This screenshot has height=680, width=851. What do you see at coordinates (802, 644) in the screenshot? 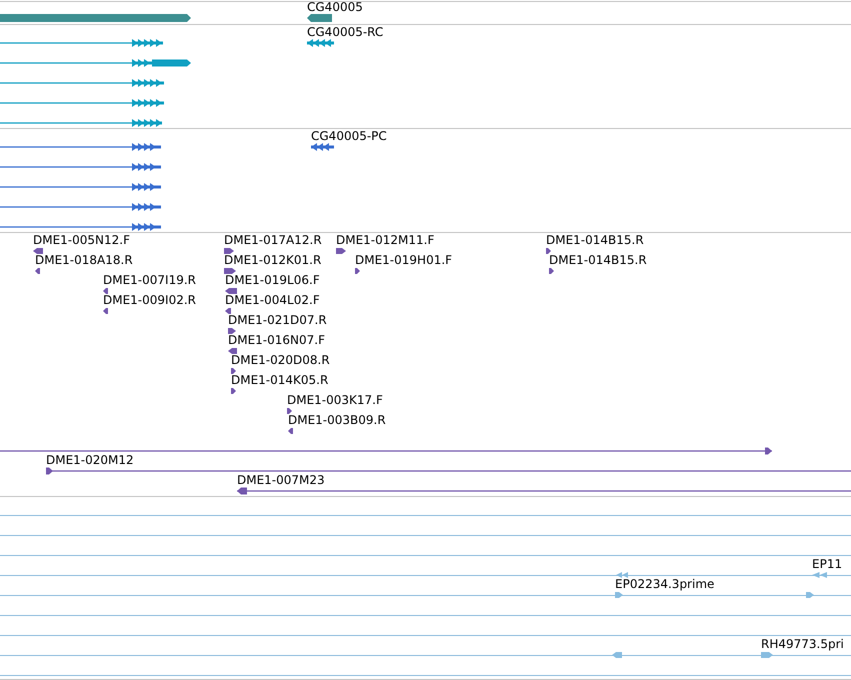
I see `feature-label: RH49773.5pri` at bounding box center [802, 644].